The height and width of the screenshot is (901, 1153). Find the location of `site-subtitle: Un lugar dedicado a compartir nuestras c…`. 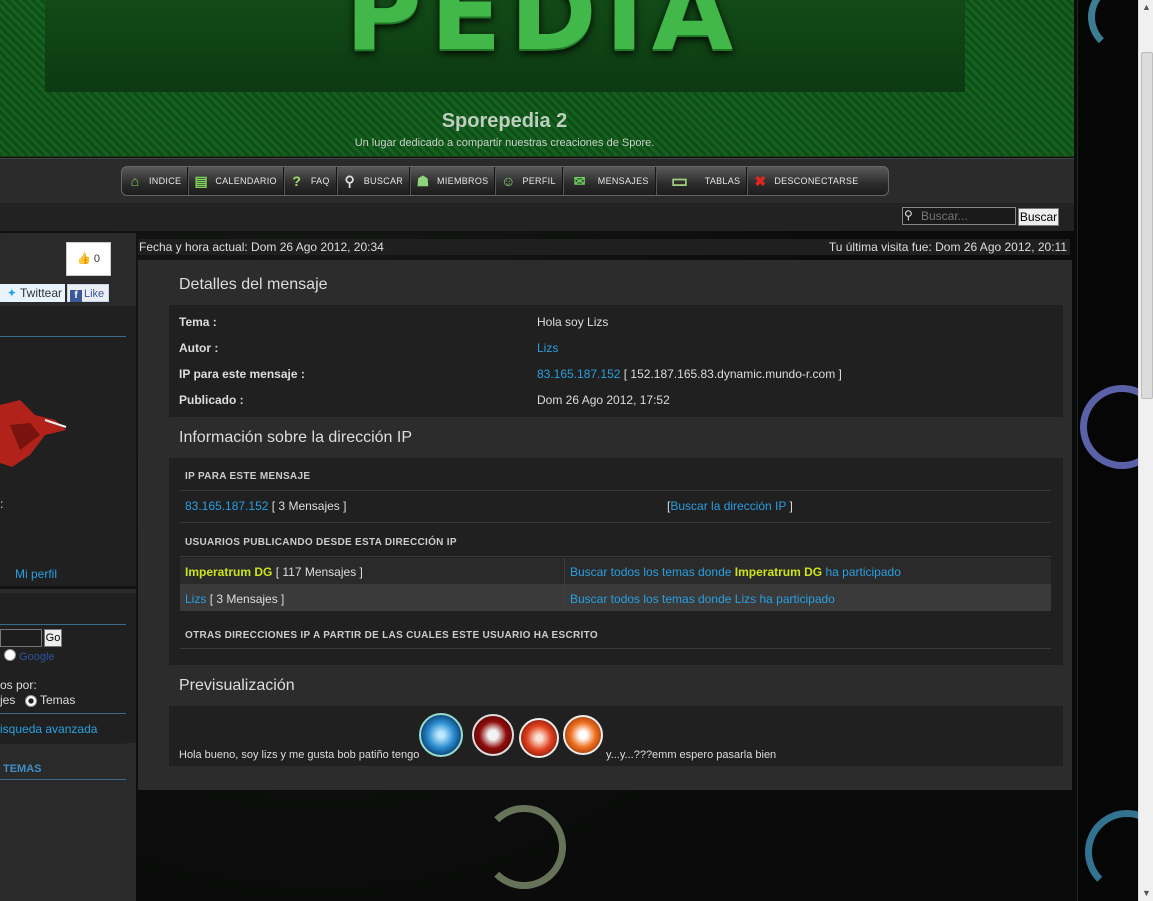

site-subtitle: Un lugar dedicado a compartir nuestras c… is located at coordinates (504, 143).